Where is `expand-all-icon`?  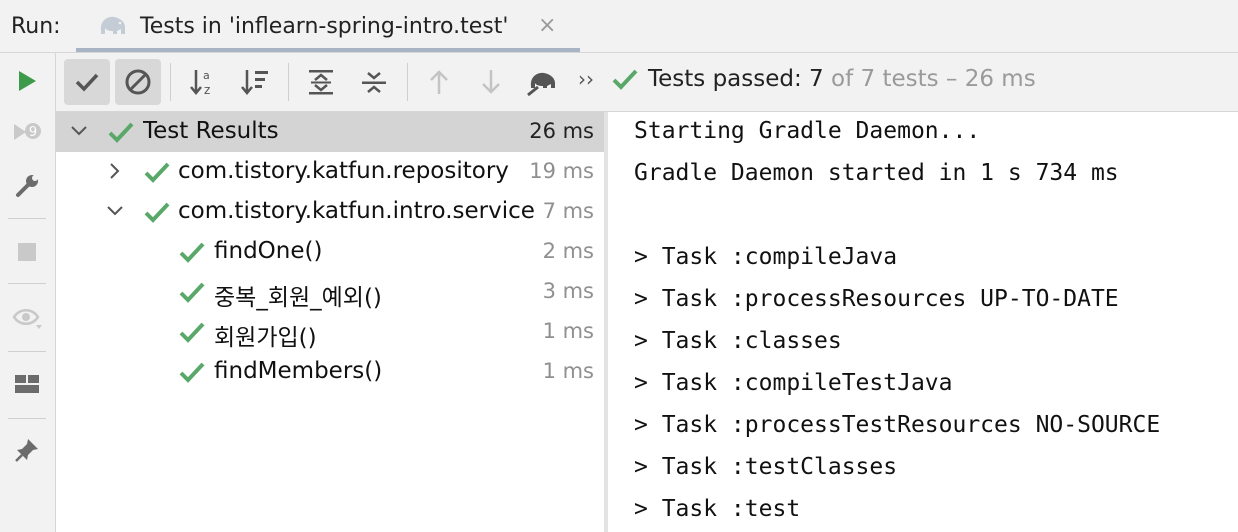
expand-all-icon is located at coordinates (321, 82).